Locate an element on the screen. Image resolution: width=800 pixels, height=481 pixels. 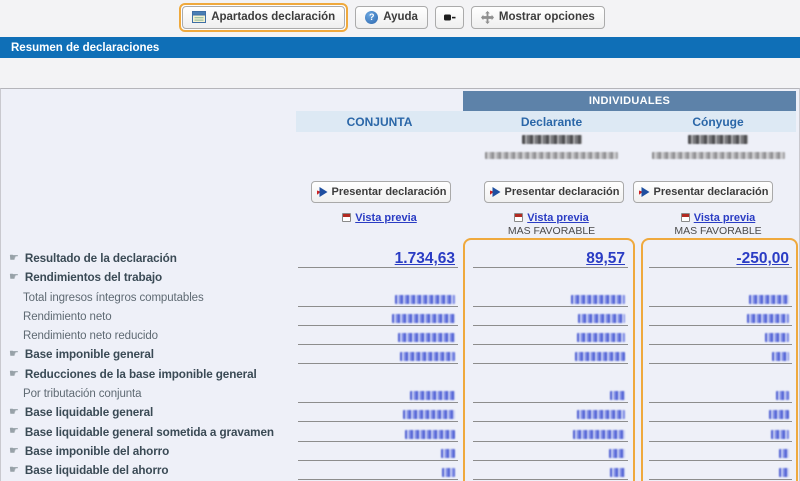
row-label-cell: ☛ Base liquidable del ahorro is located at coordinates (148, 470).